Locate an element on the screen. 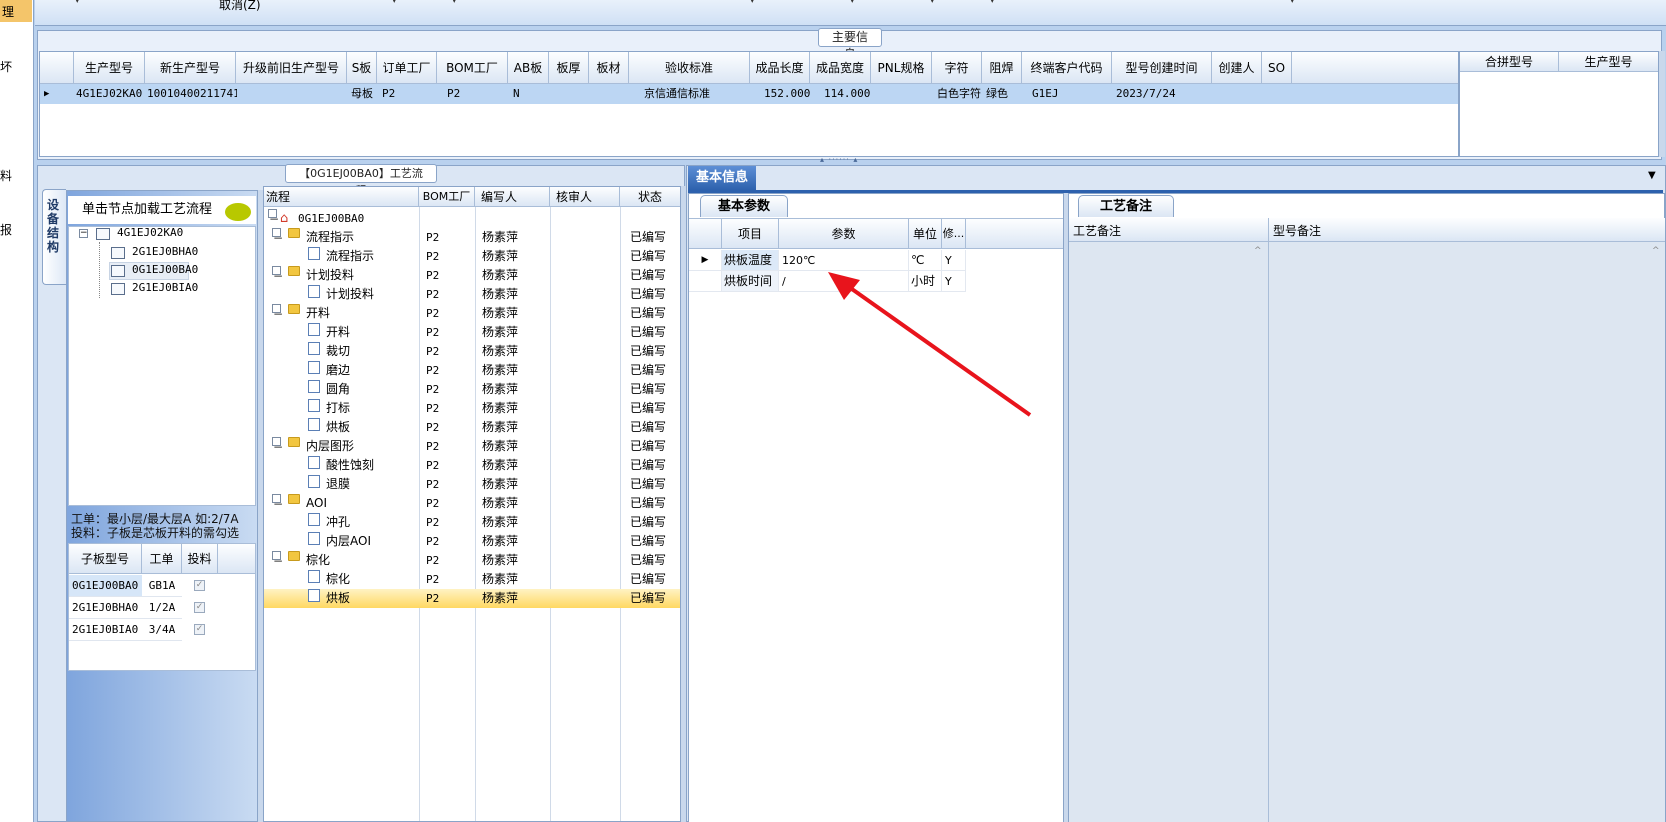  col-header: 订单工厂 is located at coordinates (407, 68).